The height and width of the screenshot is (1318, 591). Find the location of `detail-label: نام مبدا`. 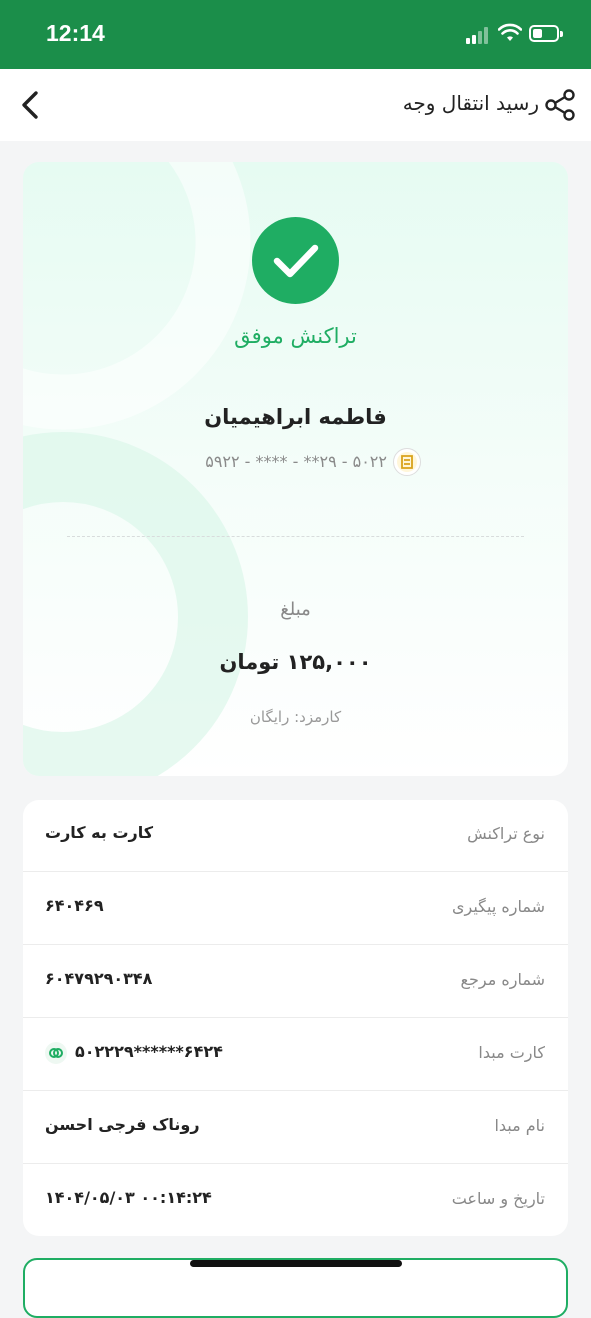

detail-label: نام مبدا is located at coordinates (519, 1125).